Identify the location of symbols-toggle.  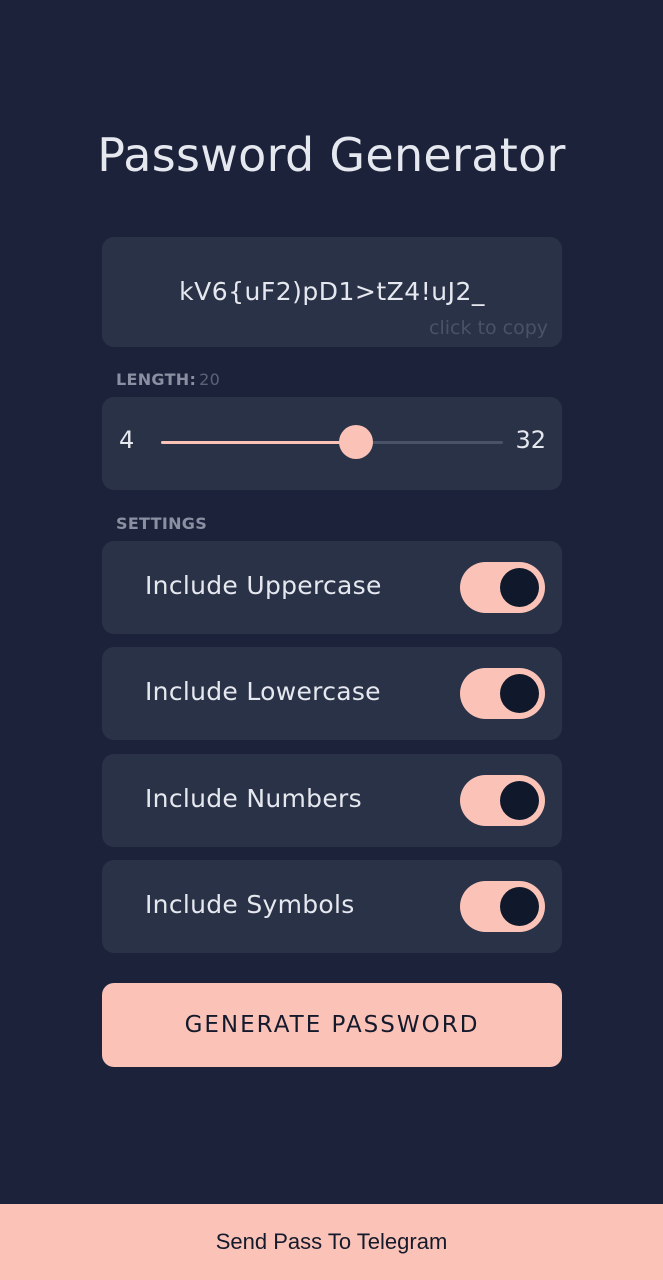
(502, 906).